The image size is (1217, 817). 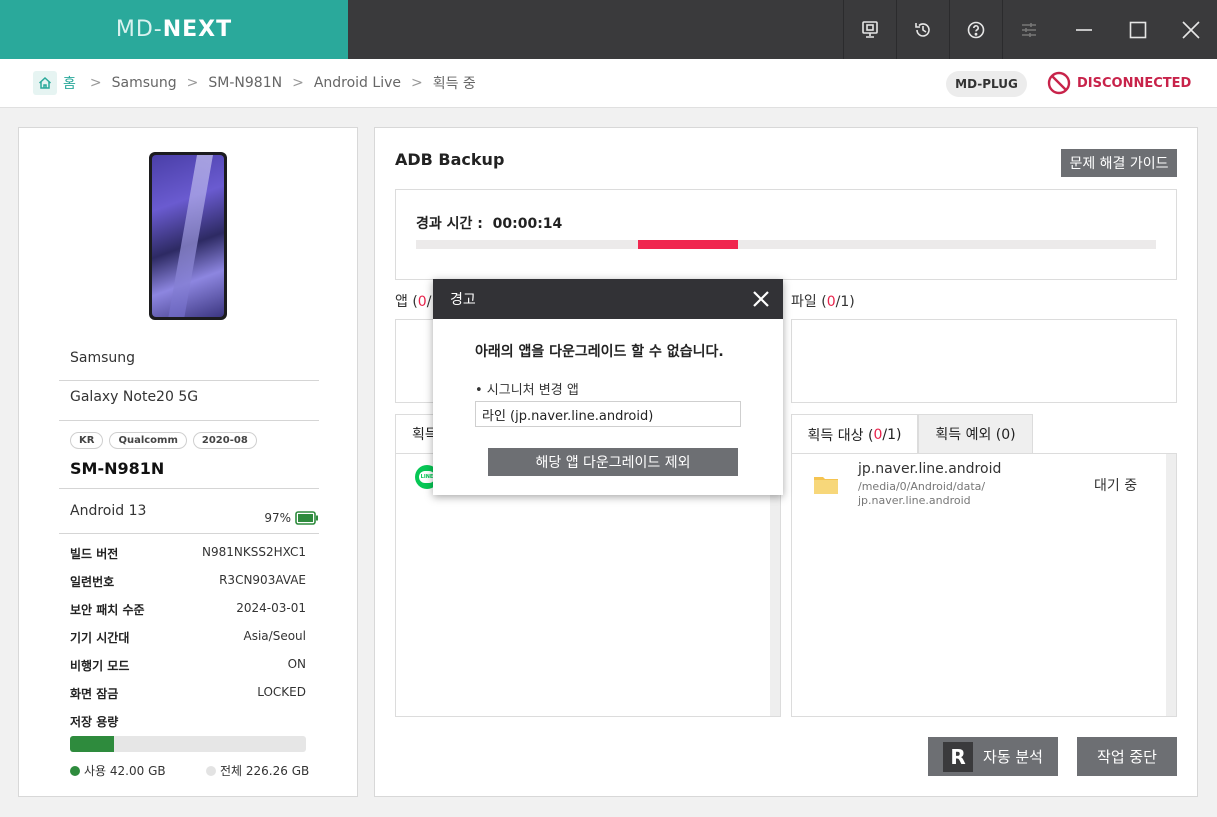 I want to click on storage-total-legend: 전체 226.26 GB, so click(x=257, y=770).